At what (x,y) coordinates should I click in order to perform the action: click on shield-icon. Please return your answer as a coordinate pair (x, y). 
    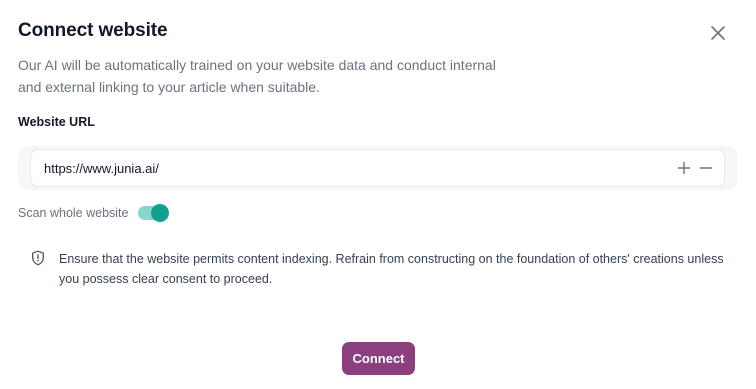
    Looking at the image, I should click on (38, 258).